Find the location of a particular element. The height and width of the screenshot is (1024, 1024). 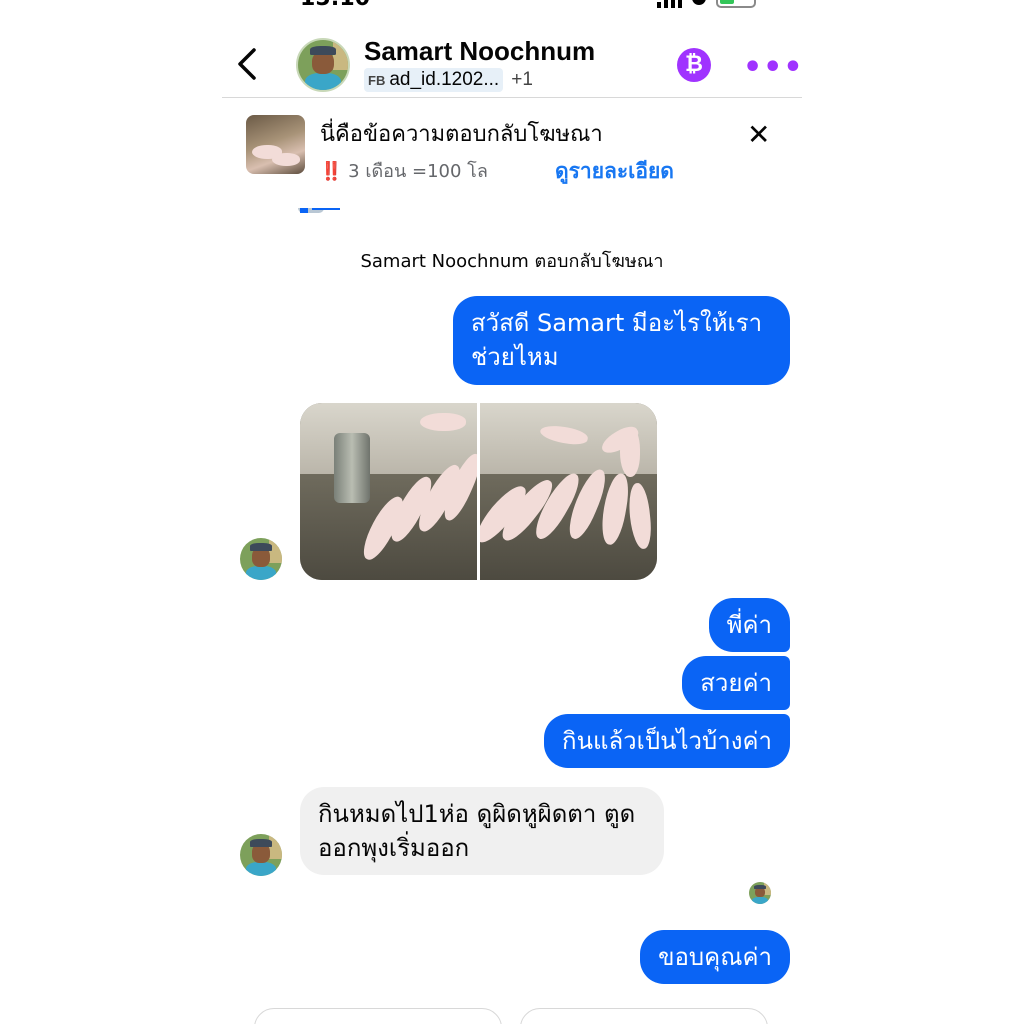

ad-reply-subtitle: ‼️ 3 เดือน =100 โล is located at coordinates (404, 170).